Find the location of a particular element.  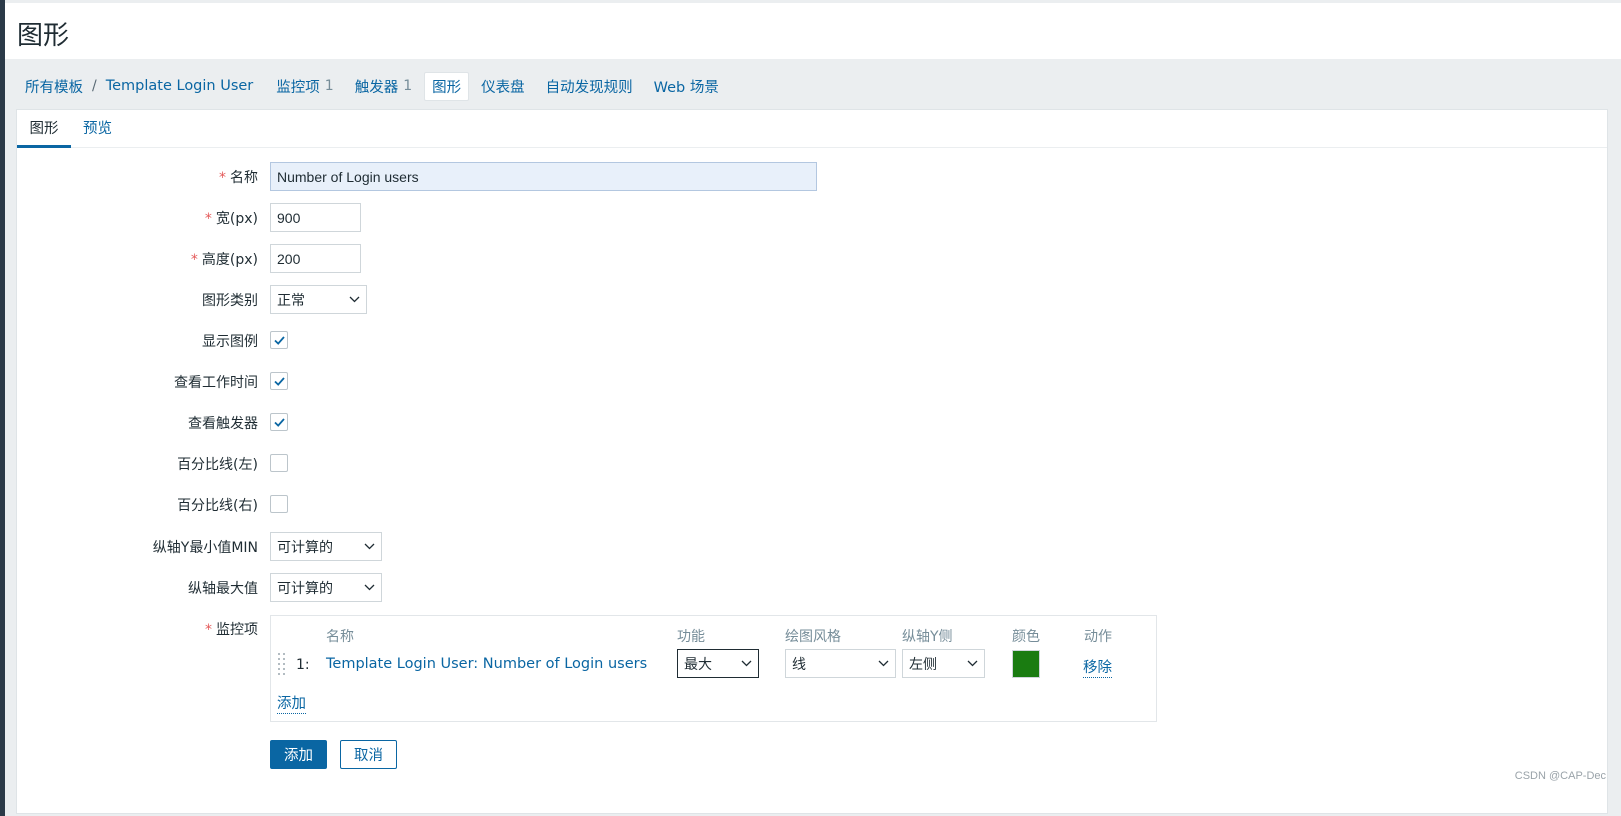

items-label-text: 监控项 is located at coordinates (237, 630).